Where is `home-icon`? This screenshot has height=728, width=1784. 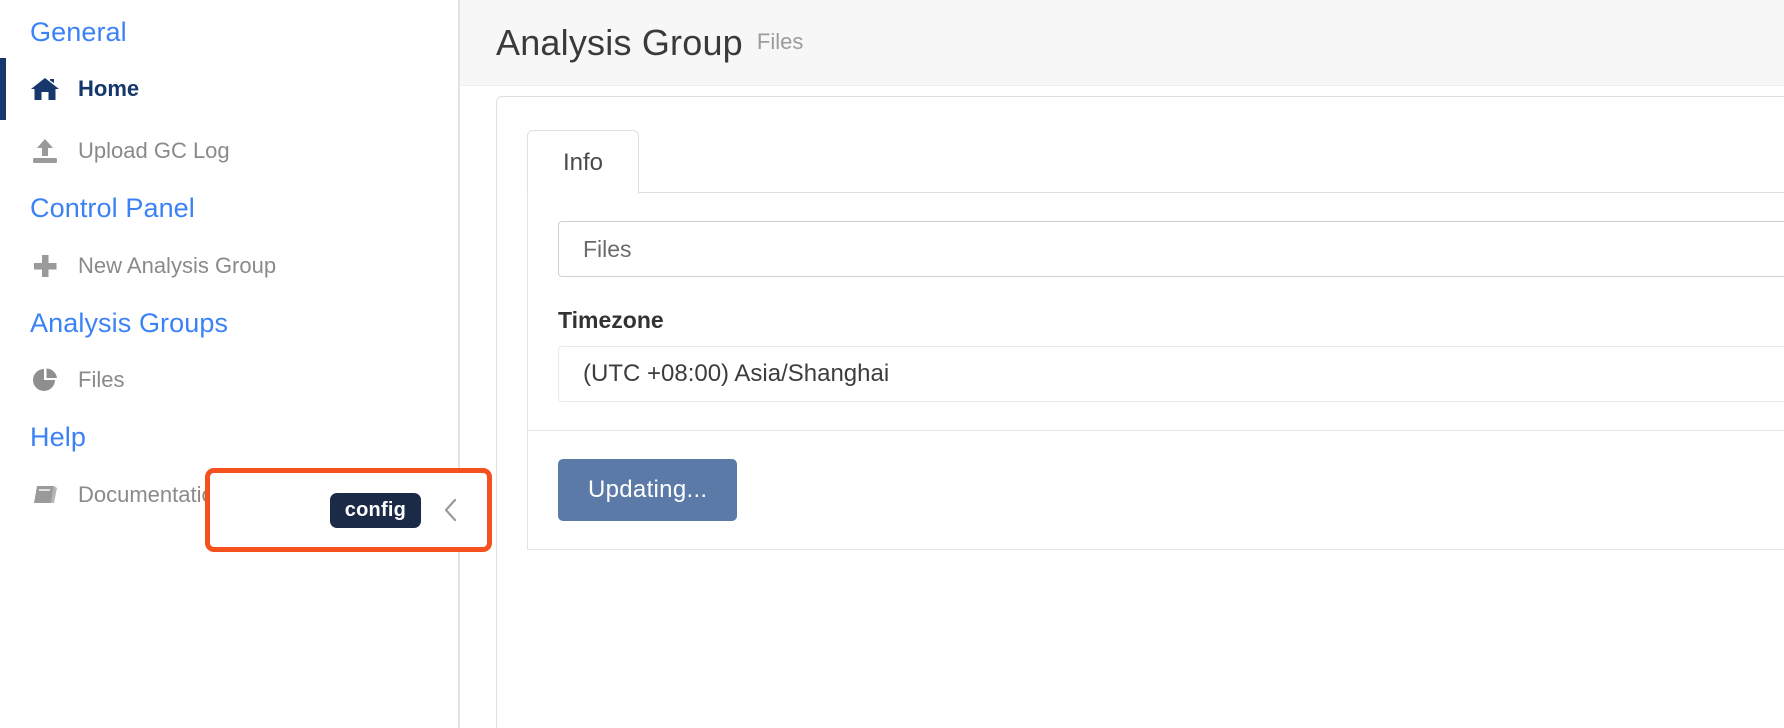
home-icon is located at coordinates (47, 89).